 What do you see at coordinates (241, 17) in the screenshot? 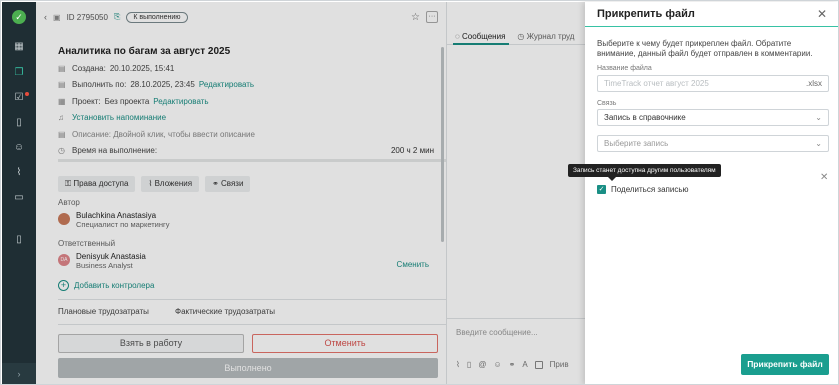
I see `task-header: ‹ ▣ ID 2795050 ⎘ К выполнению ☆ ···` at bounding box center [241, 17].